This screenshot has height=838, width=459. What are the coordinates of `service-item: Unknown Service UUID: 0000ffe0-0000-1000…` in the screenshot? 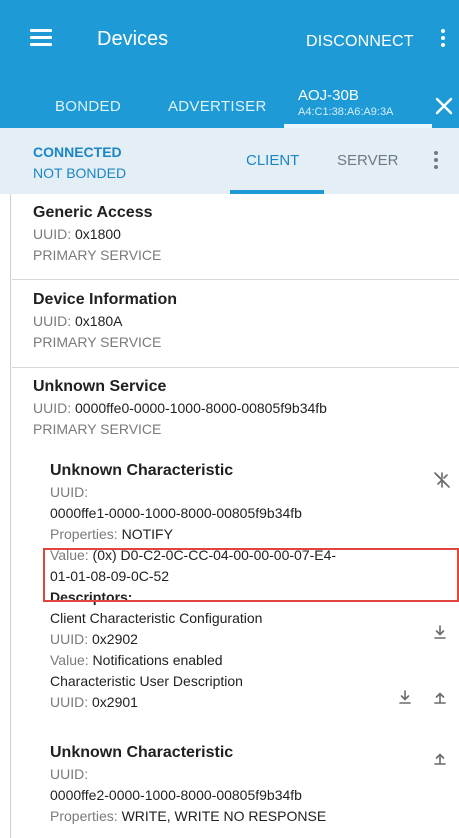 It's located at (180, 409).